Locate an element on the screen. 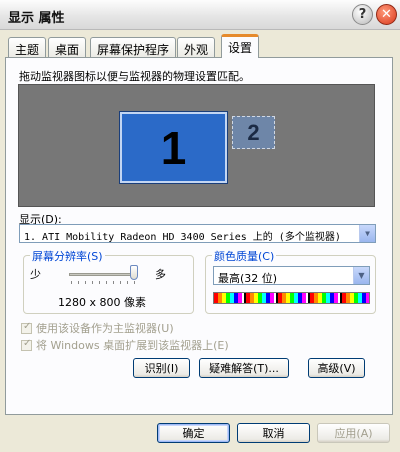 The height and width of the screenshot is (452, 400). tab-settings: 设置 is located at coordinates (240, 46).